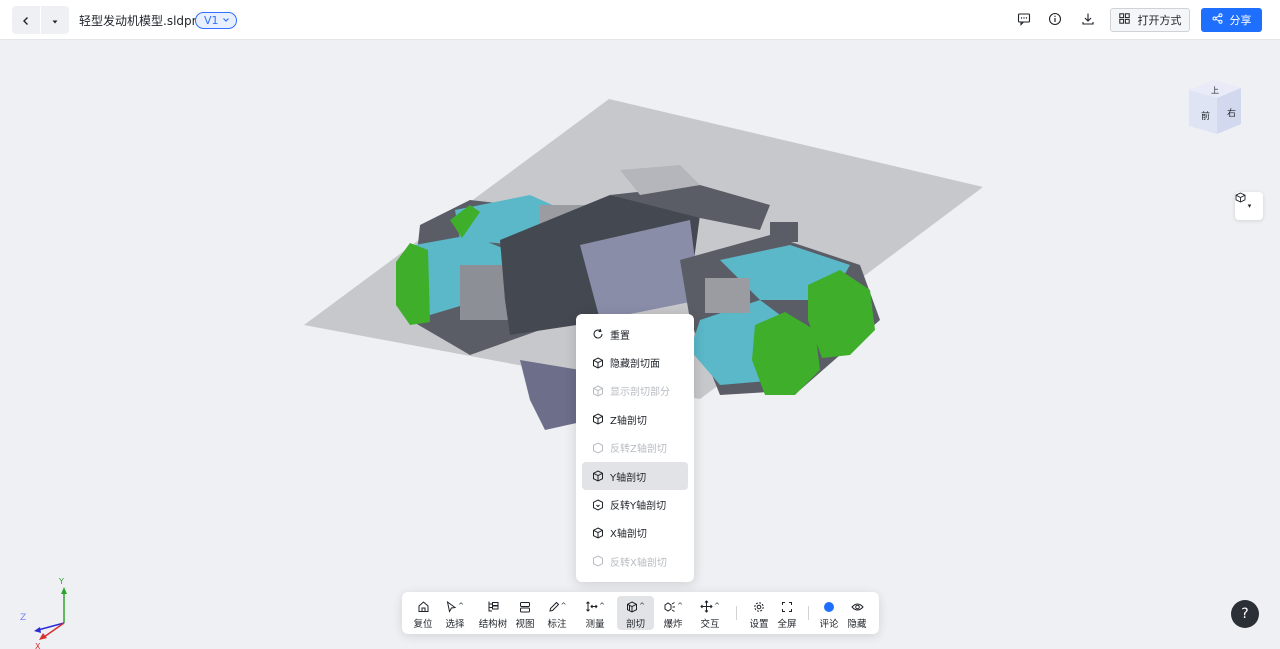 The height and width of the screenshot is (649, 1280). What do you see at coordinates (759, 606) in the screenshot?
I see `gear-icon` at bounding box center [759, 606].